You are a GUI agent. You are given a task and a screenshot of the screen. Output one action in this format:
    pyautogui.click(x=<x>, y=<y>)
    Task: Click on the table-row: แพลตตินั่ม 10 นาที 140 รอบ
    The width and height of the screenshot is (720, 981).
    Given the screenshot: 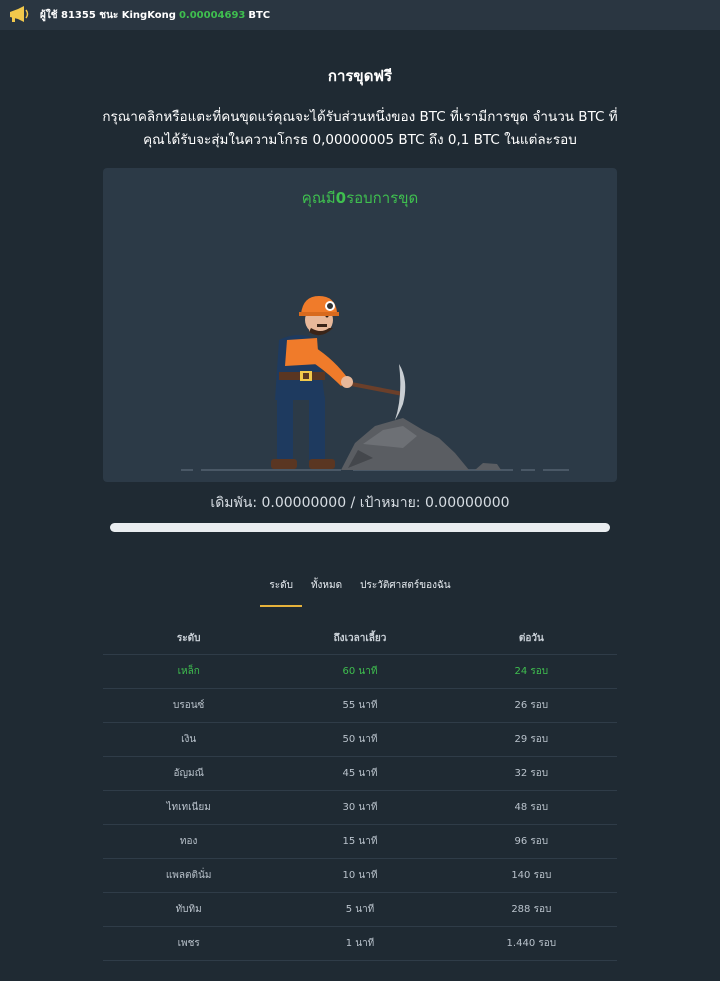 What is the action you would take?
    pyautogui.click(x=360, y=876)
    